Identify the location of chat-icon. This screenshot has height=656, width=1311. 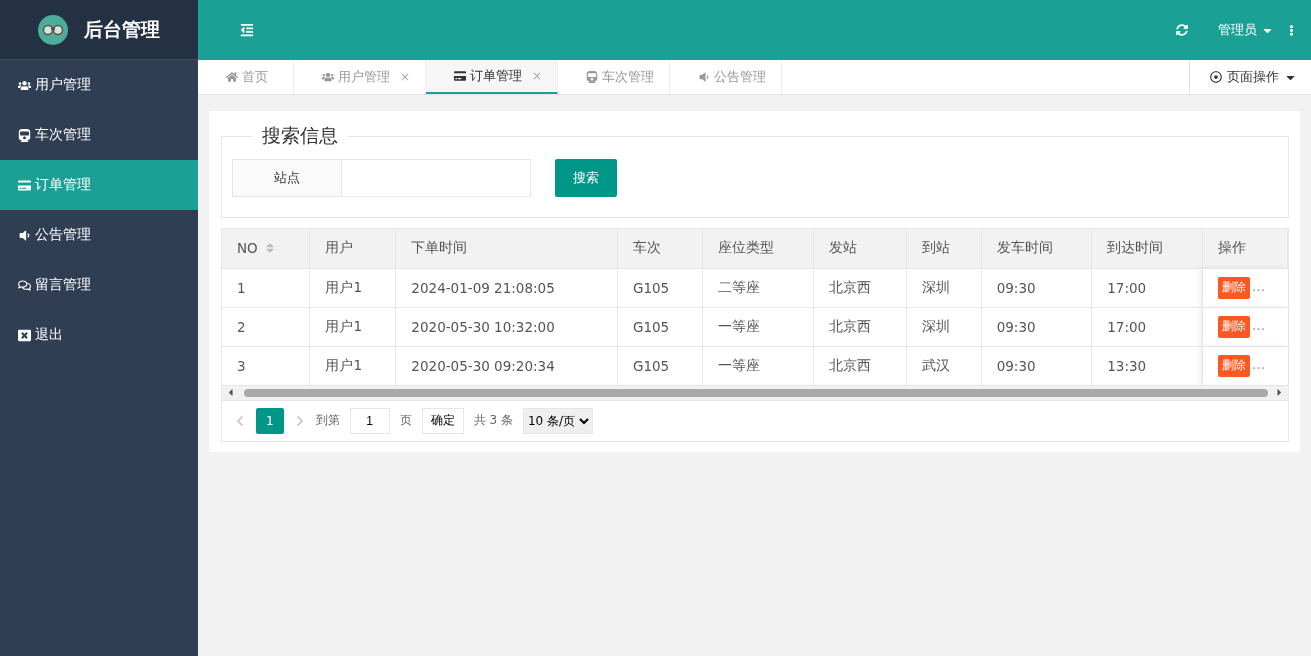
(24, 285).